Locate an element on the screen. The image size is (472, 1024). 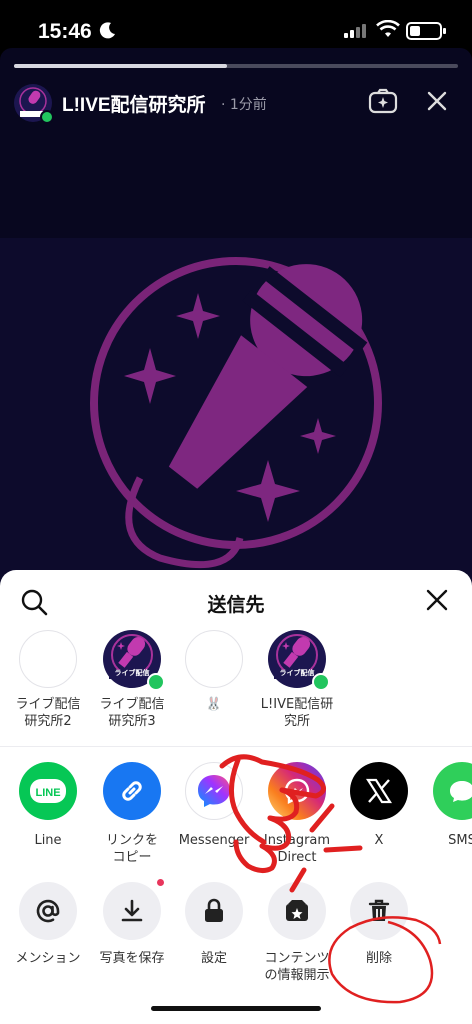
download-icon is located at coordinates (133, 909).